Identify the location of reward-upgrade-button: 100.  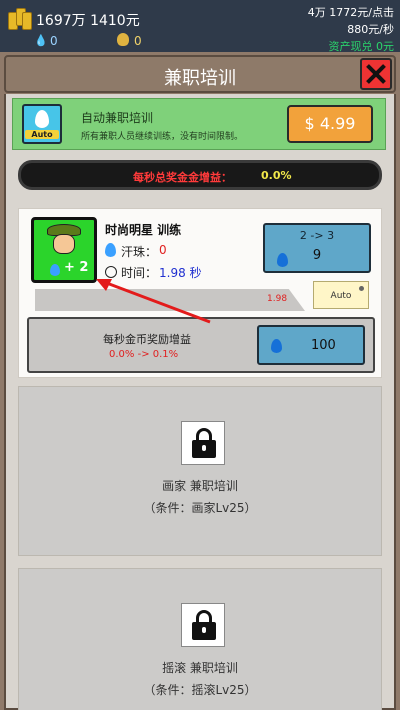
(311, 345).